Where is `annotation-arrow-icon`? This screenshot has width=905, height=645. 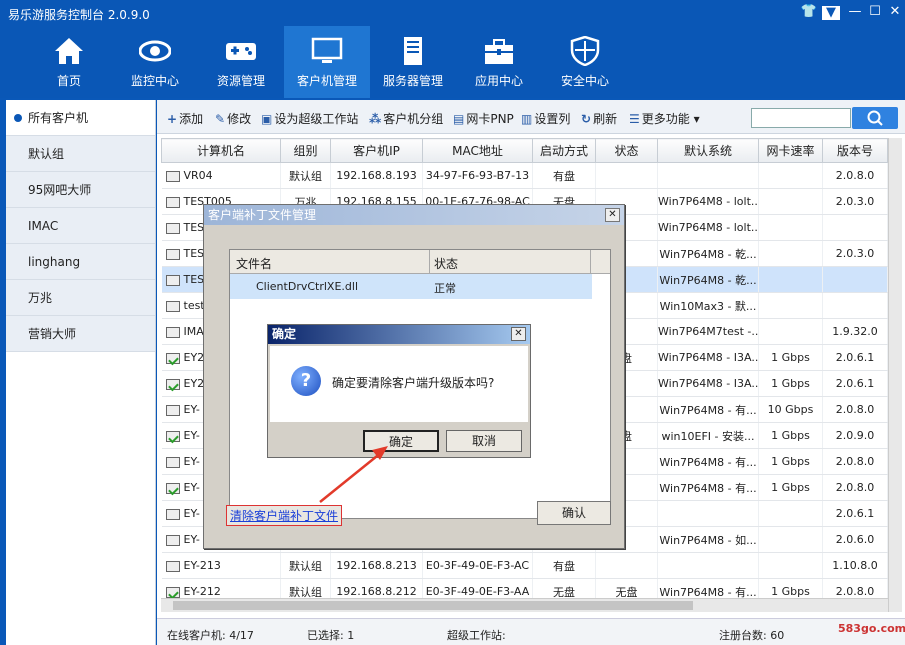 annotation-arrow-icon is located at coordinates (353, 474).